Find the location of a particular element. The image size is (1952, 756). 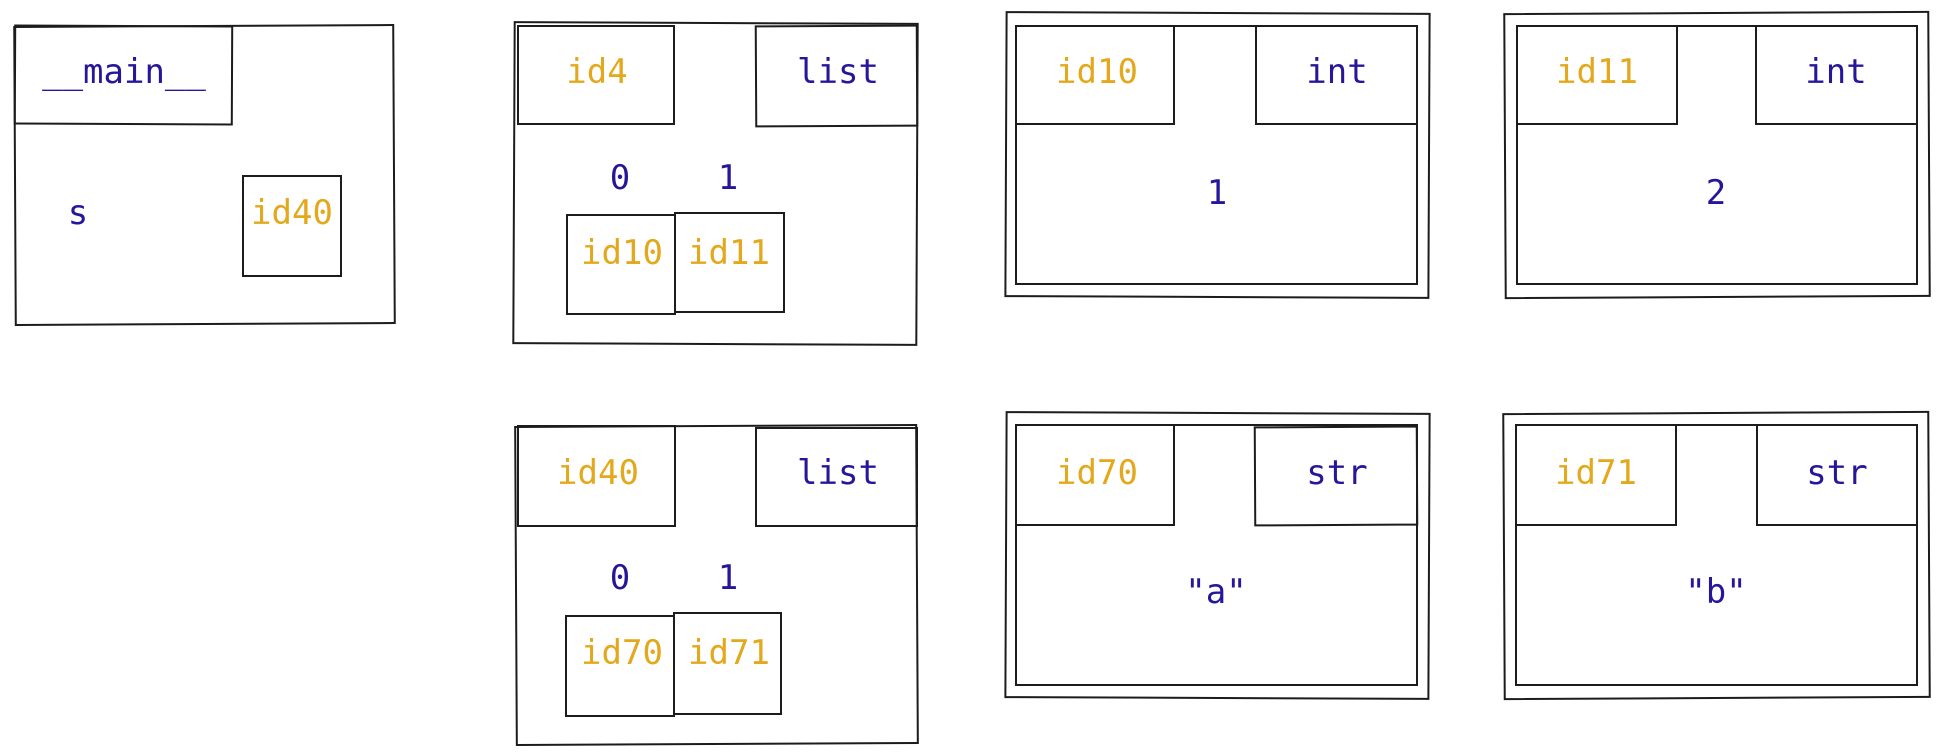

variable-ref-id: id40 is located at coordinates (292, 213).